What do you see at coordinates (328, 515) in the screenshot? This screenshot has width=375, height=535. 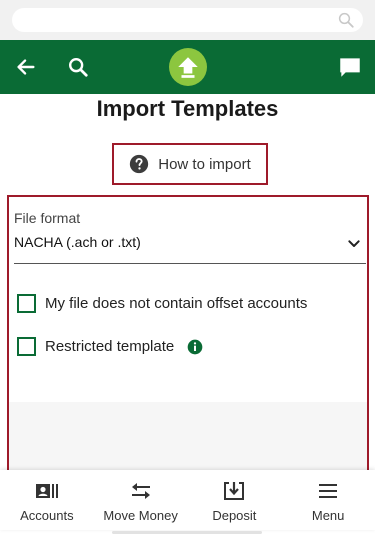 I see `nav-menu-label: Menu` at bounding box center [328, 515].